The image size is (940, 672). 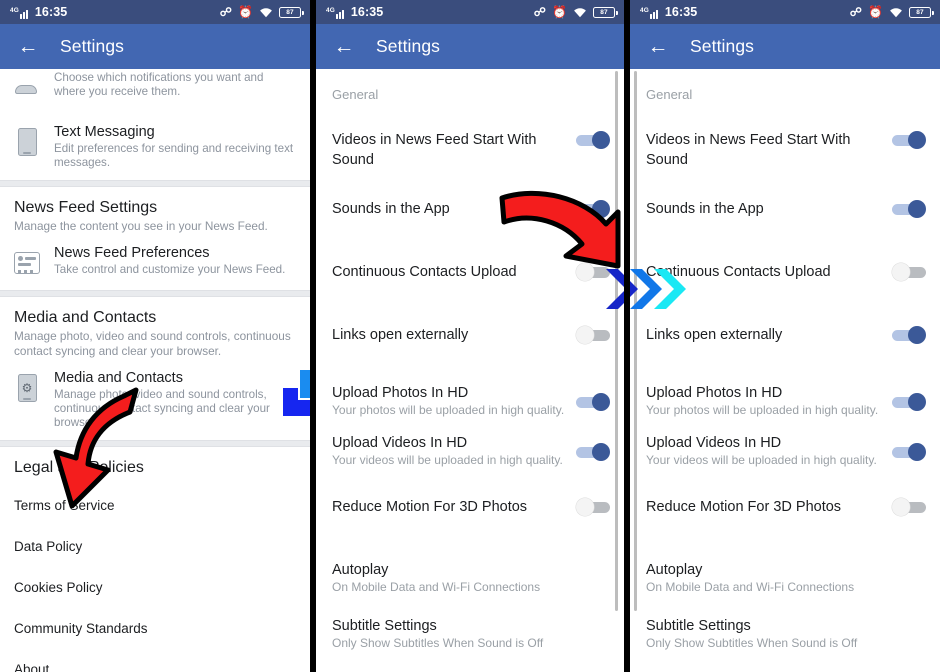 What do you see at coordinates (155, 587) in the screenshot?
I see `legal-link-cookies-policy: Cookies Policy` at bounding box center [155, 587].